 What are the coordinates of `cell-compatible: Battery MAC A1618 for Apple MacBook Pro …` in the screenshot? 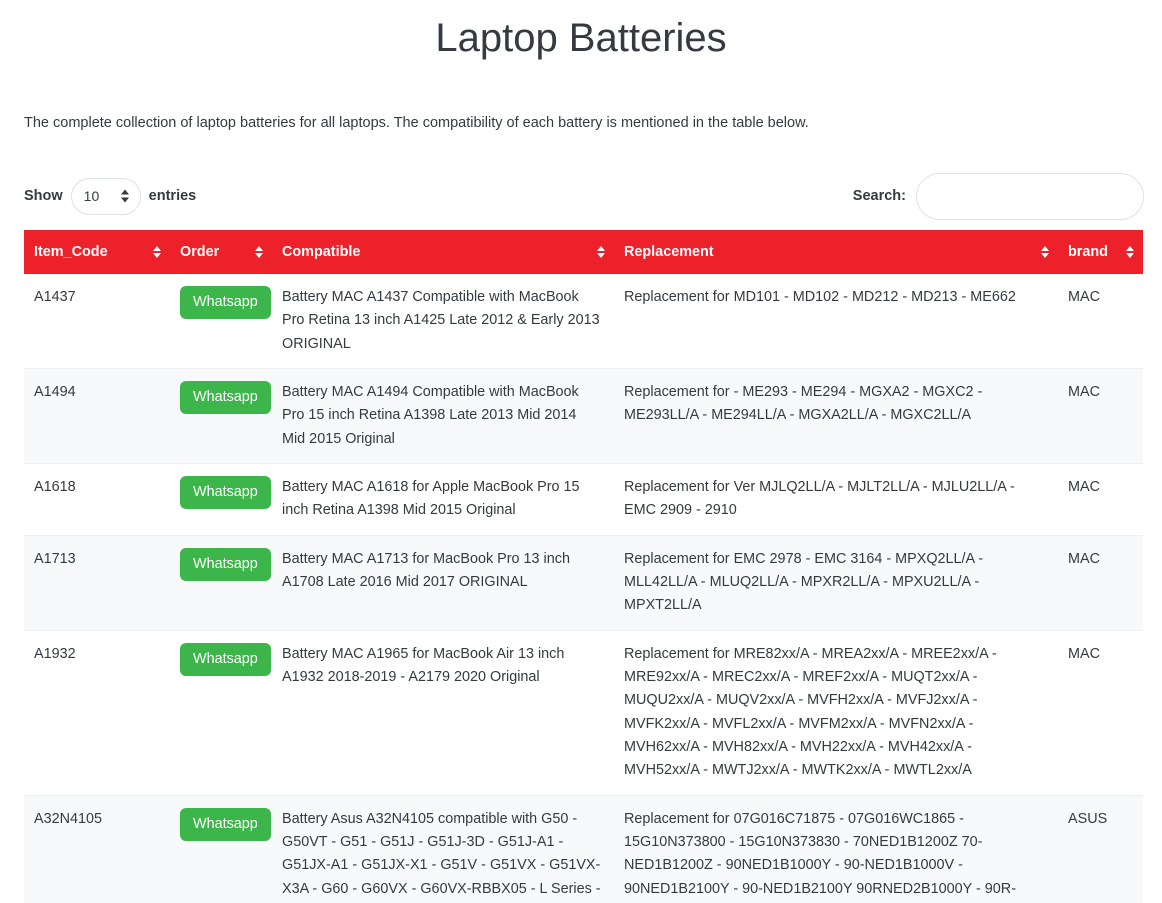 It's located at (443, 499).